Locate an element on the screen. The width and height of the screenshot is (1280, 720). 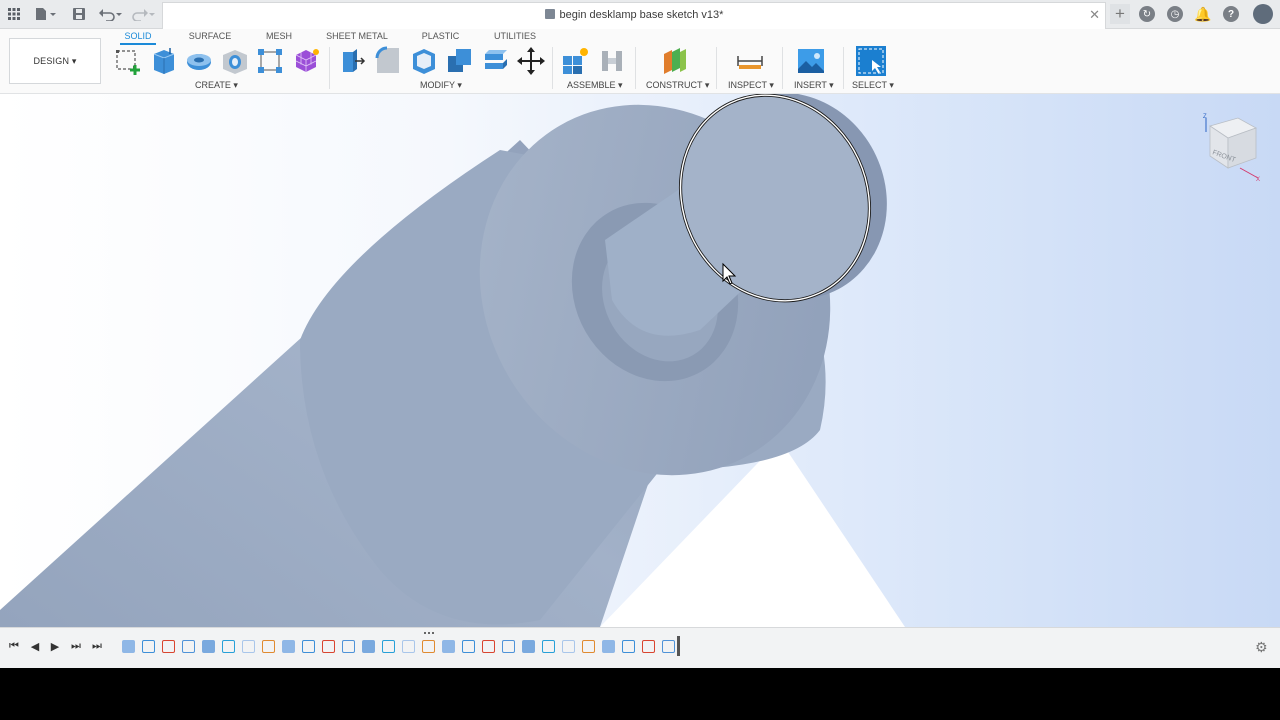
avatar is located at coordinates (1263, 14).